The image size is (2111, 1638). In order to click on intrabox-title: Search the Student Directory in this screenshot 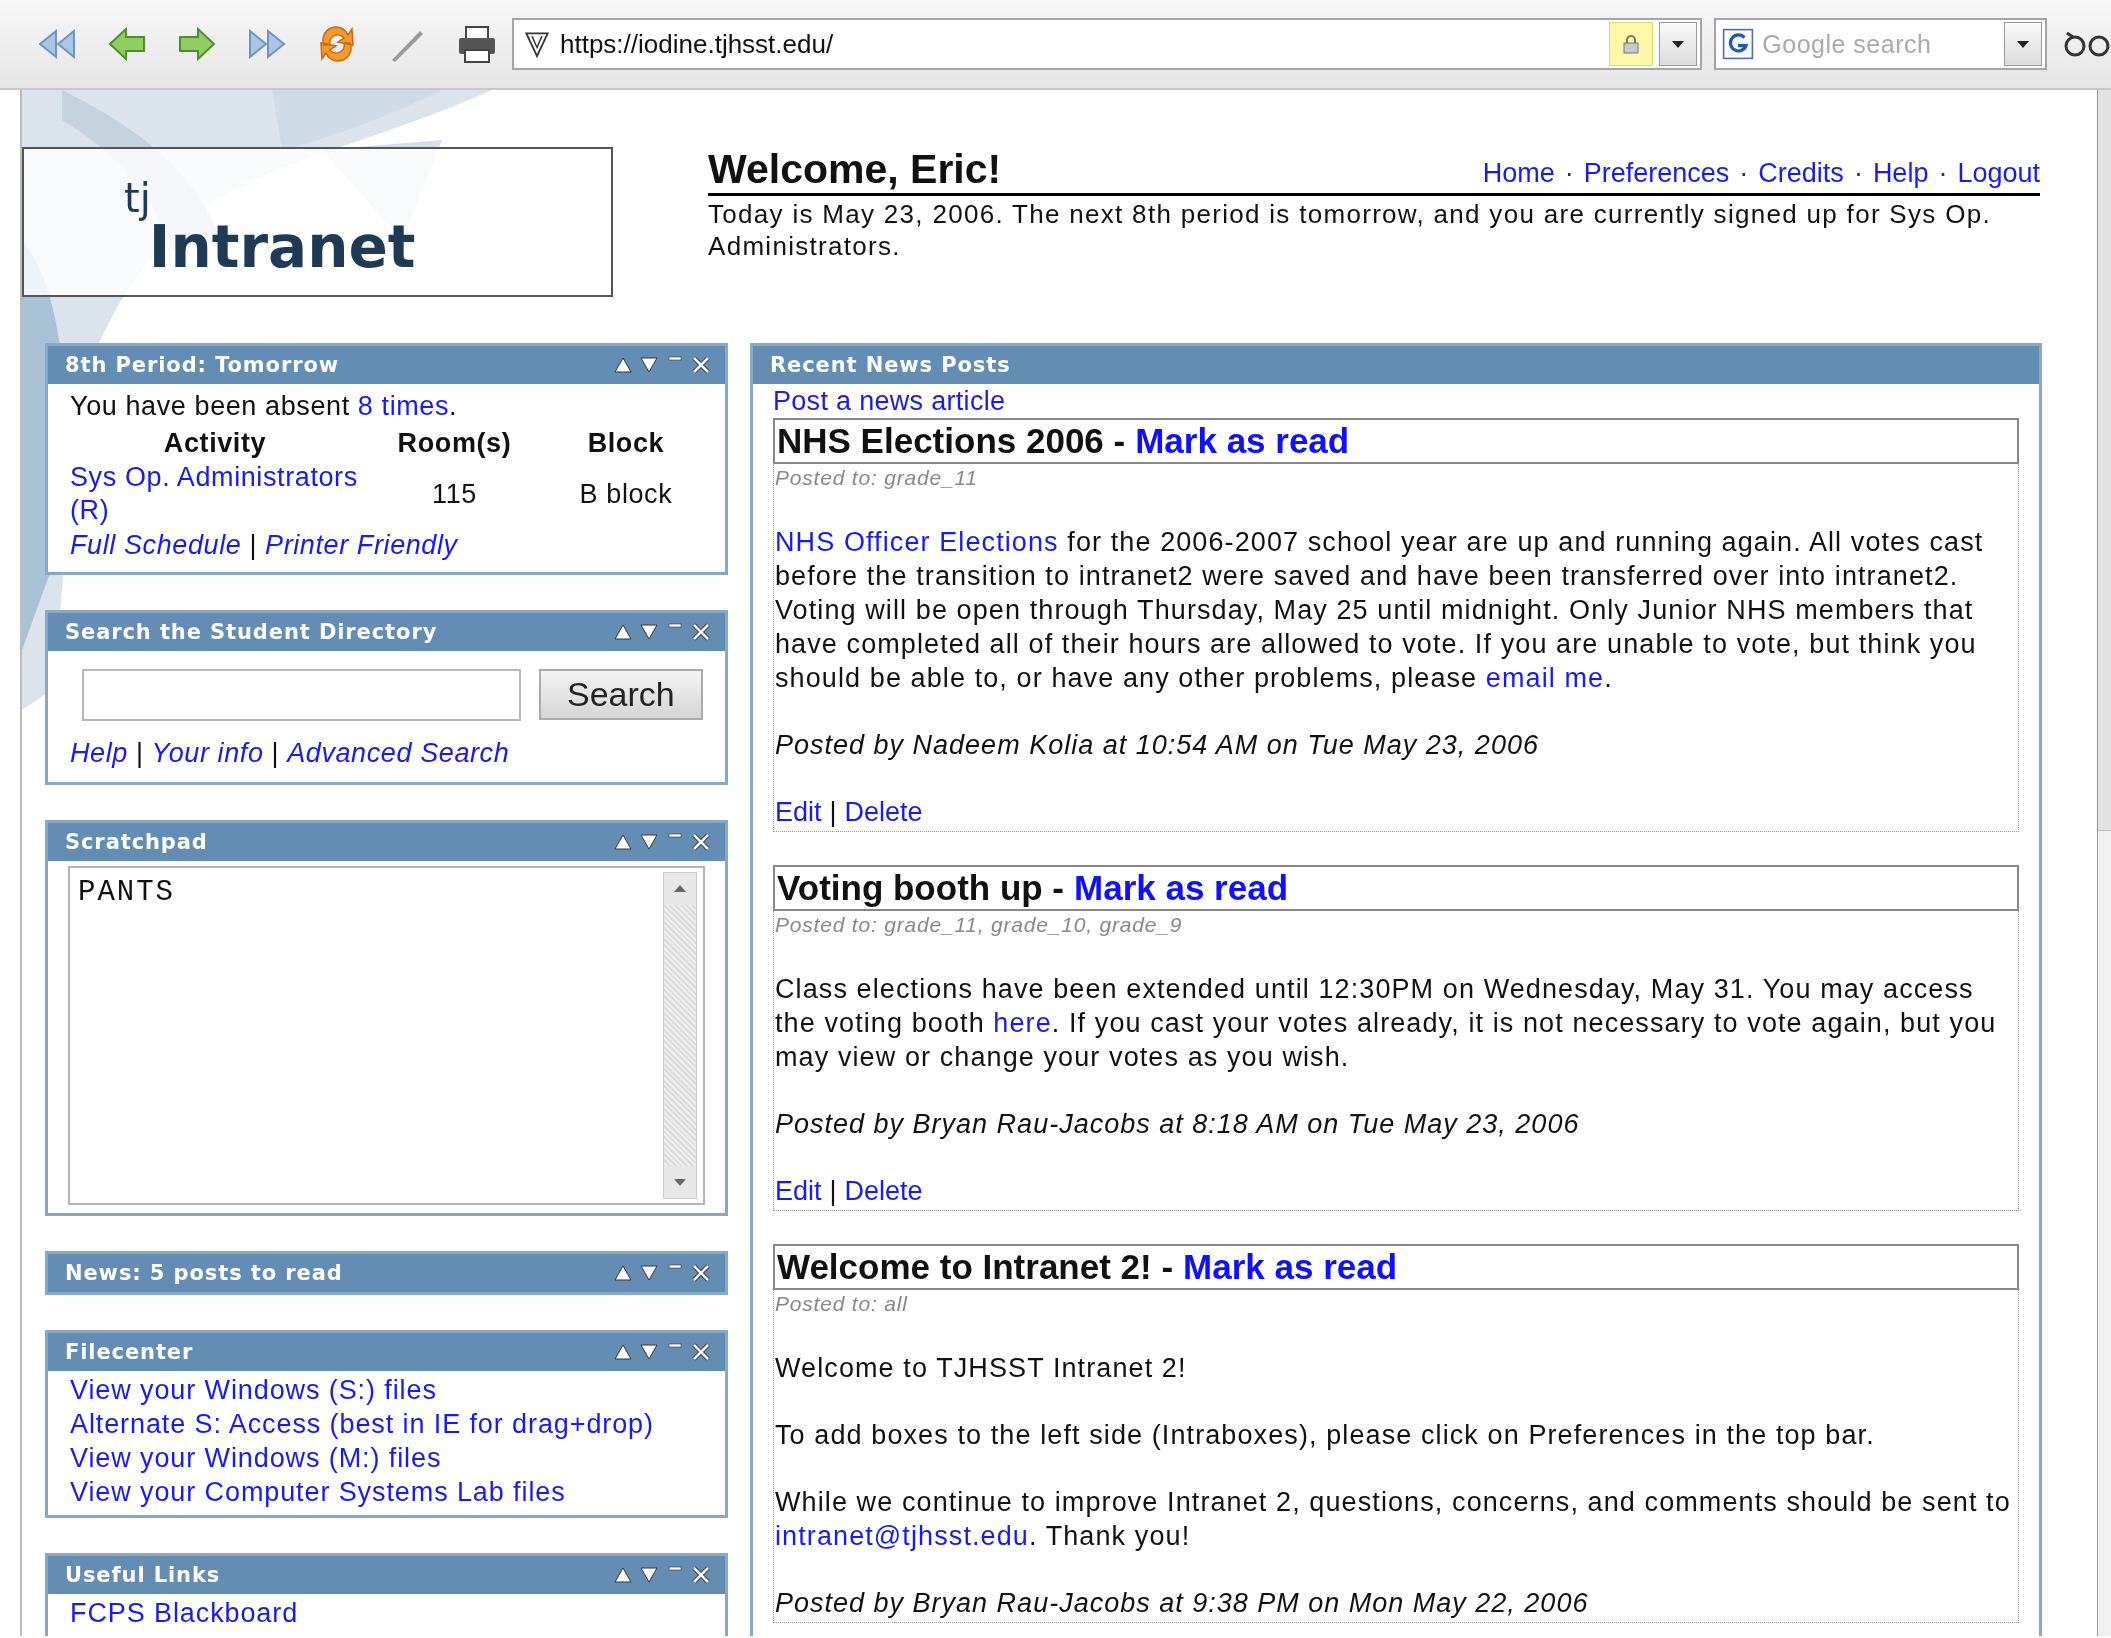, I will do `click(251, 632)`.